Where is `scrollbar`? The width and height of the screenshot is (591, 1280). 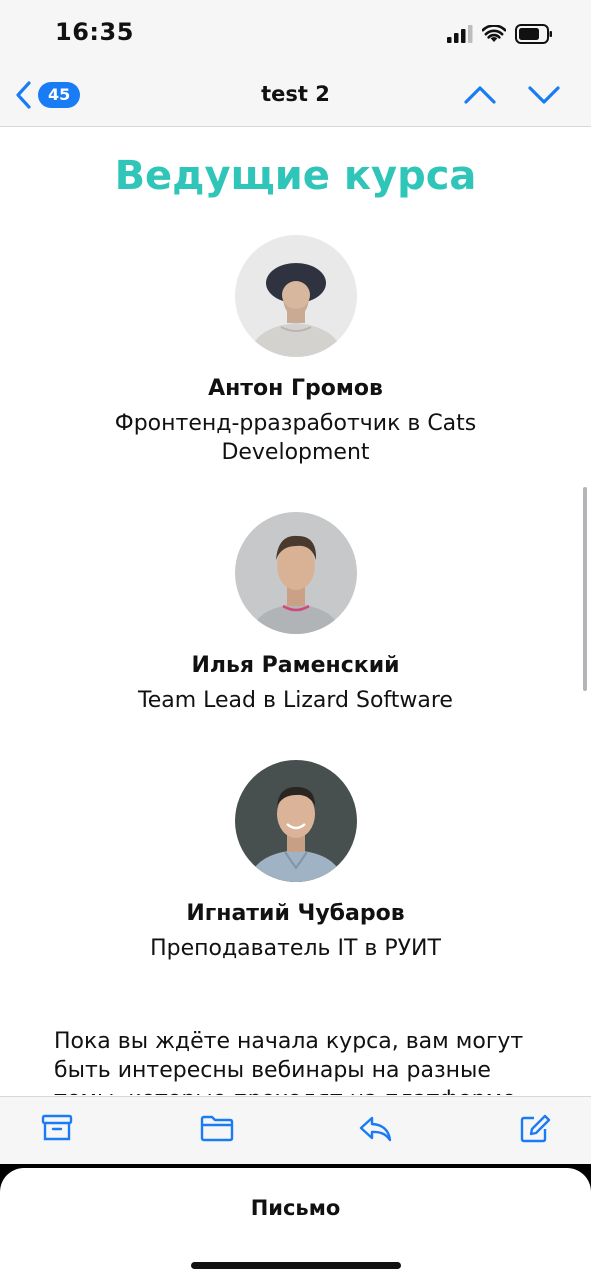
scrollbar is located at coordinates (585, 589).